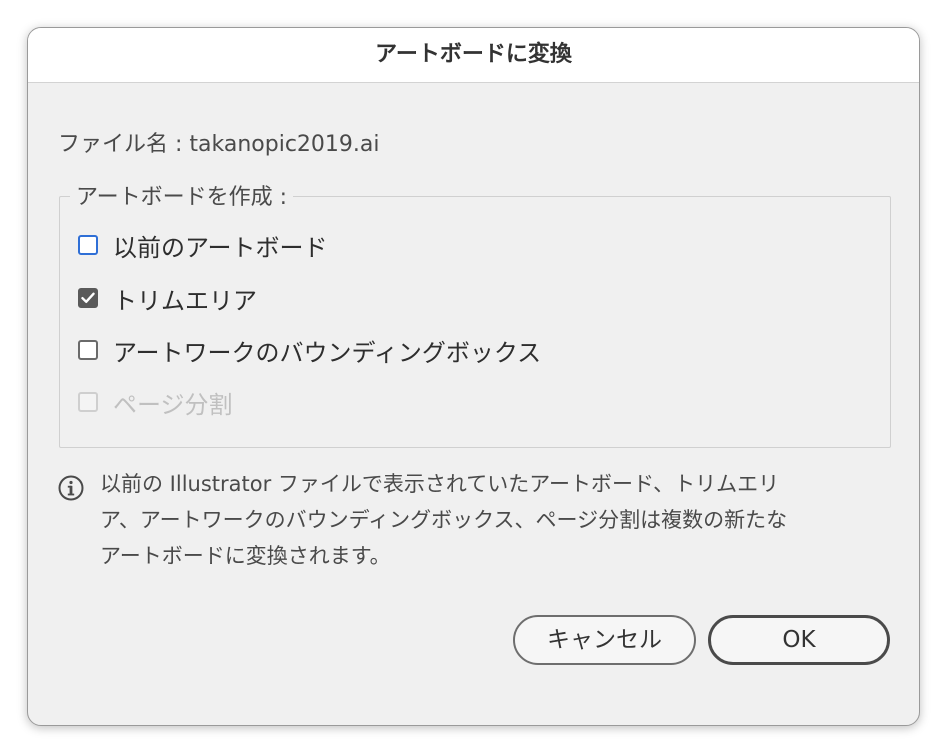  What do you see at coordinates (440, 484) in the screenshot?
I see `info-line: 以前の Illustrator ファイルで表示されていたアートボード、トリムエリ` at bounding box center [440, 484].